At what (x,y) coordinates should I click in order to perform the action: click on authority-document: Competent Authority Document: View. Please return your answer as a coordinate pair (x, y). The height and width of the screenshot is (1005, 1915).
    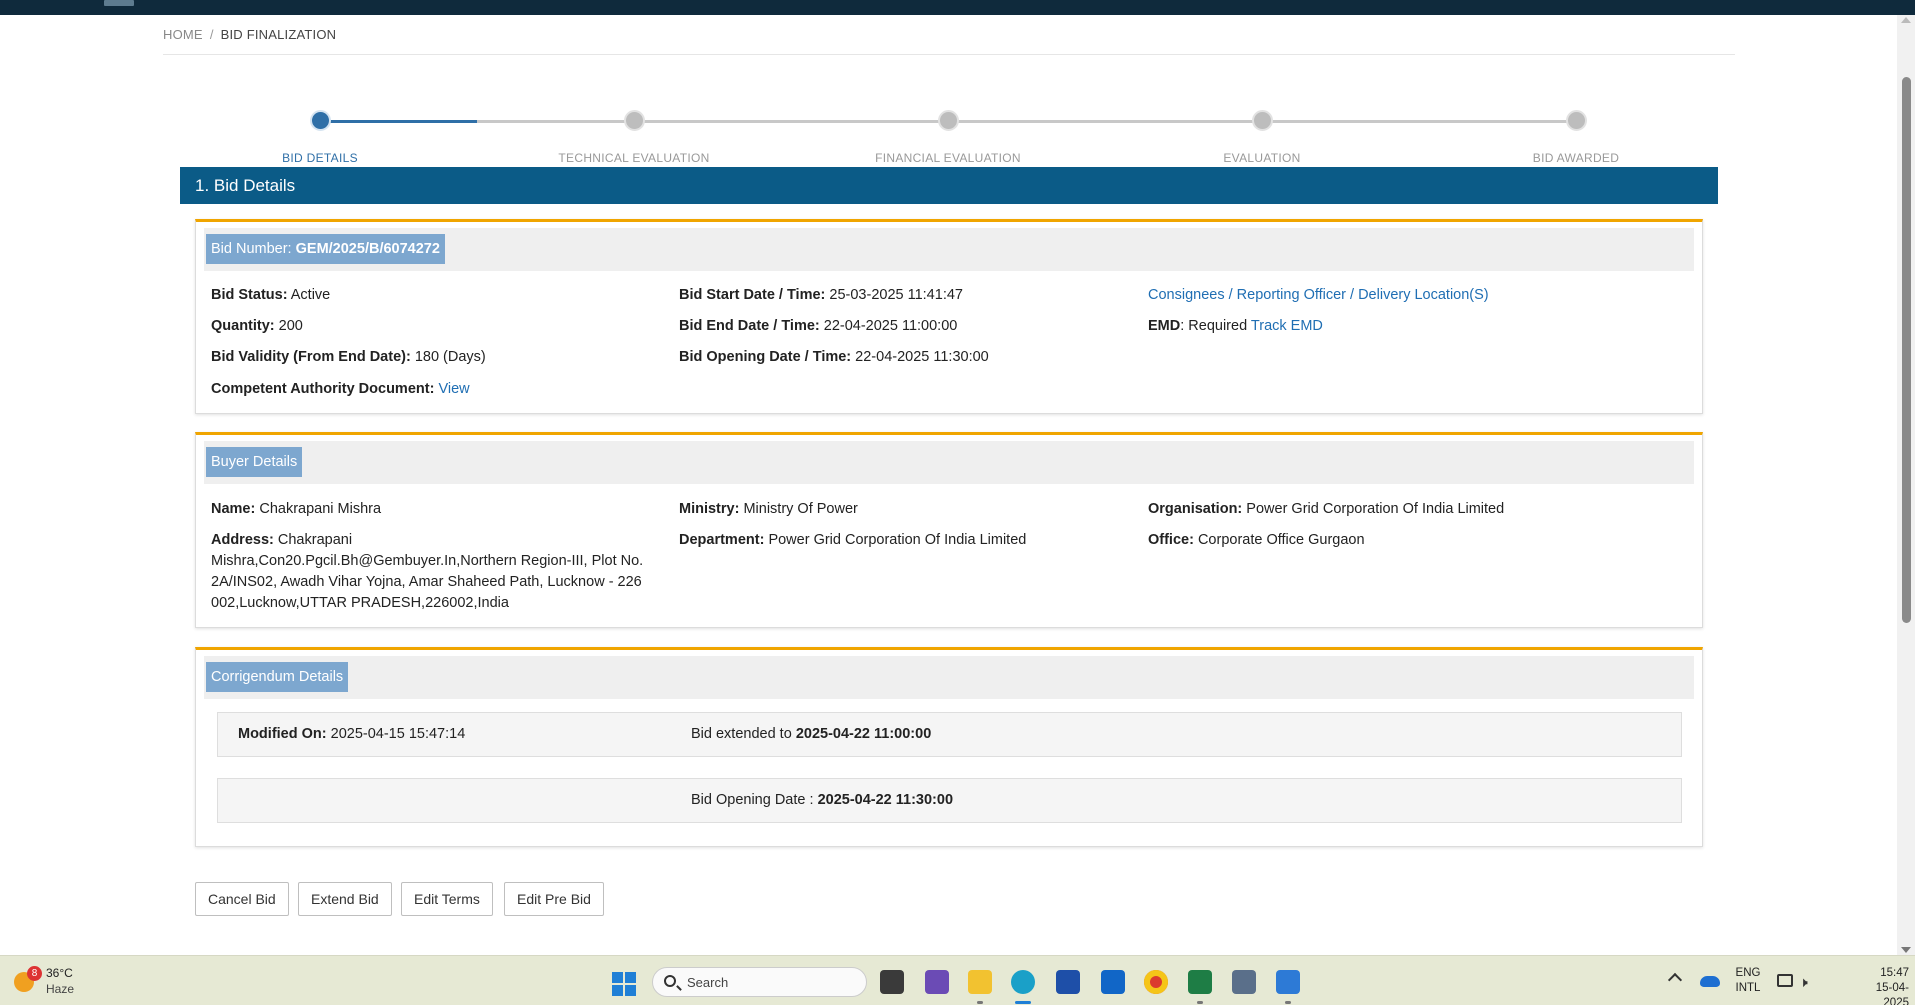
    Looking at the image, I should click on (340, 389).